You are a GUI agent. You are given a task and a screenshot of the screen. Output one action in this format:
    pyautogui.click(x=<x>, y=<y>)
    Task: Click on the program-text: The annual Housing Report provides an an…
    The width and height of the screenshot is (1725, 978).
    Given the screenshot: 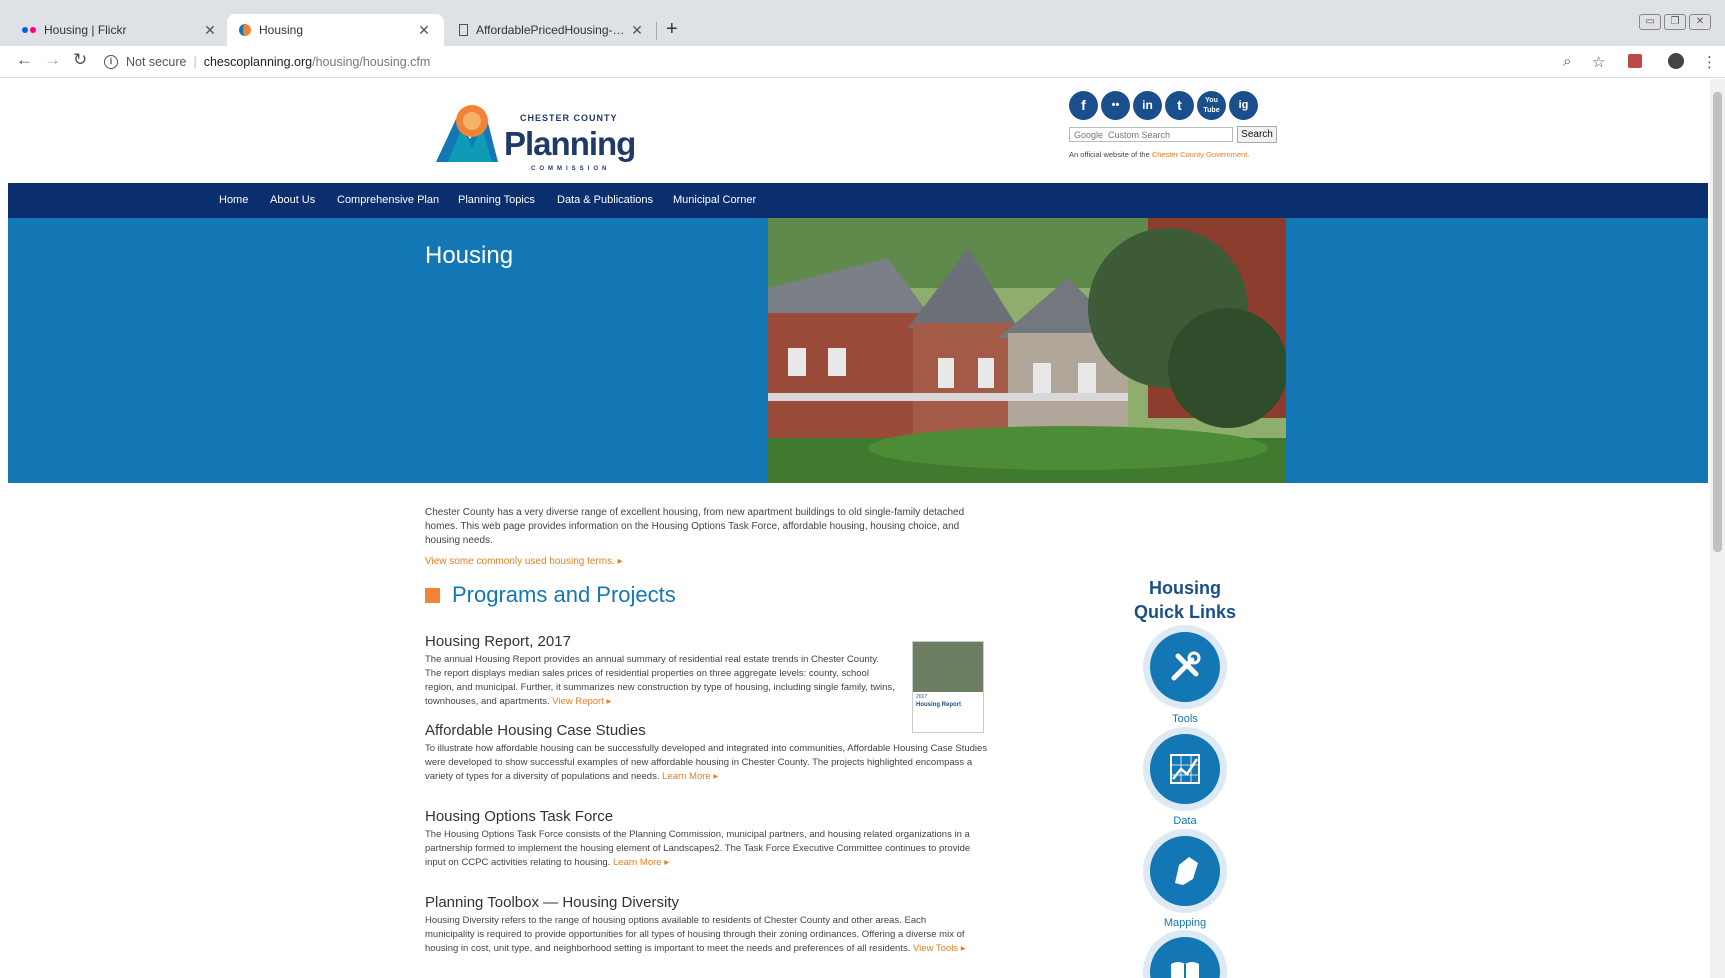 What is the action you would take?
    pyautogui.click(x=660, y=680)
    